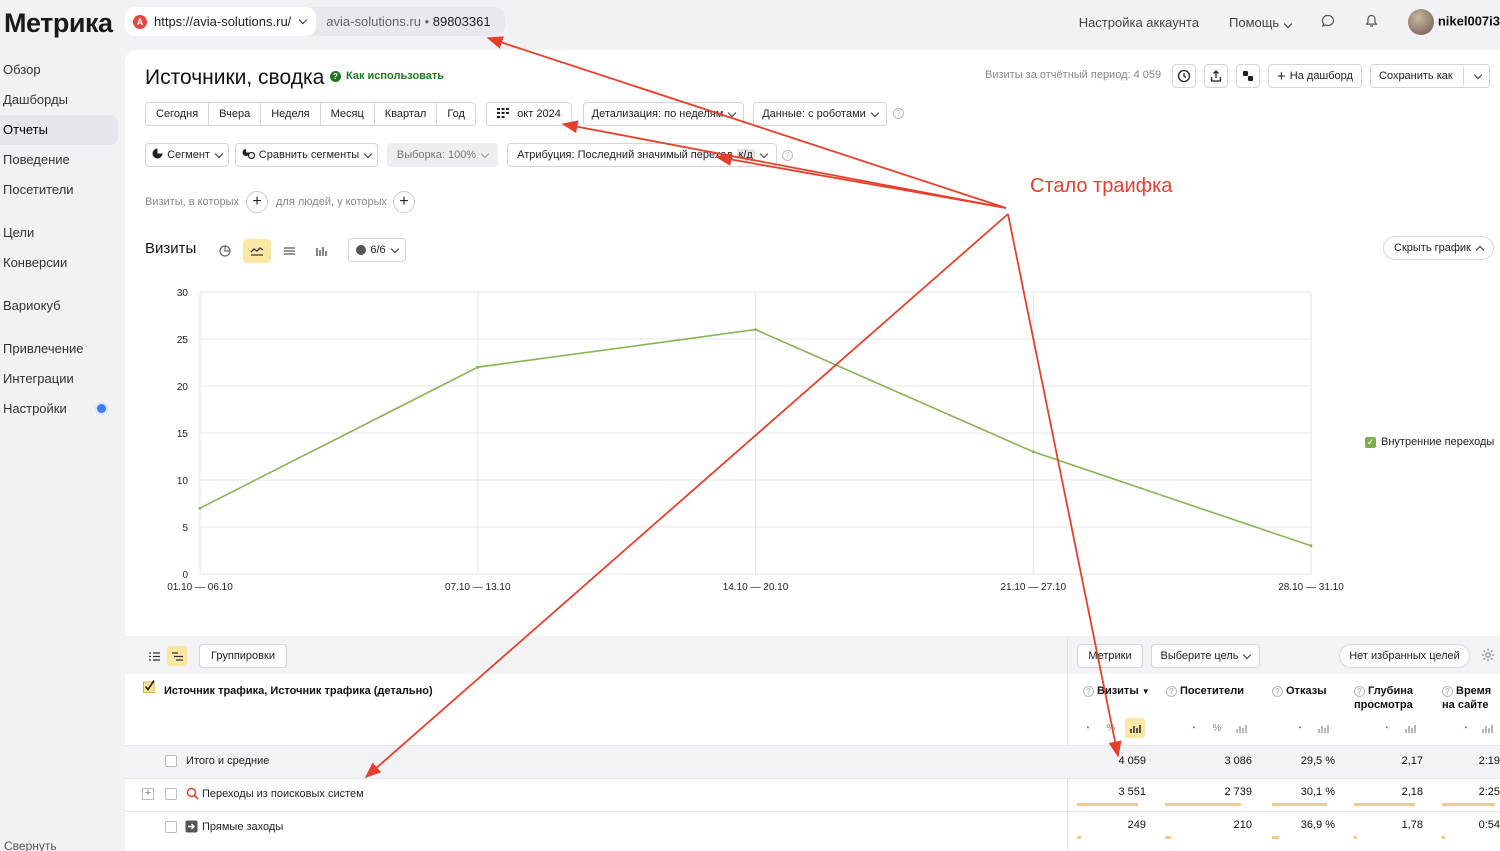  I want to click on sidebar-item-reports: Отчеты, so click(59, 130).